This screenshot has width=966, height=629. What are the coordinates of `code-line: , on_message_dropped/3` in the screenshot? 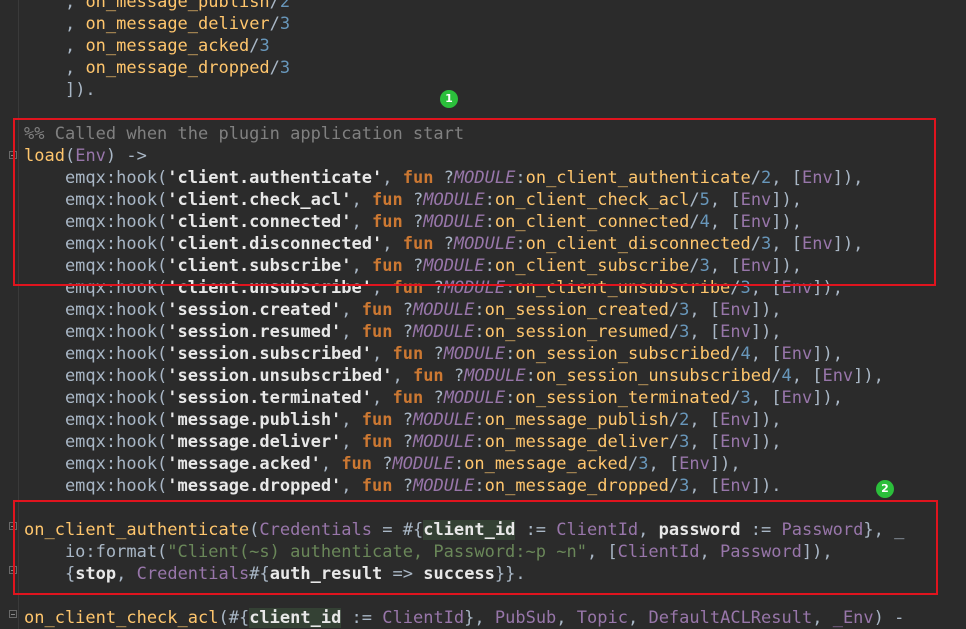 It's located at (157, 68).